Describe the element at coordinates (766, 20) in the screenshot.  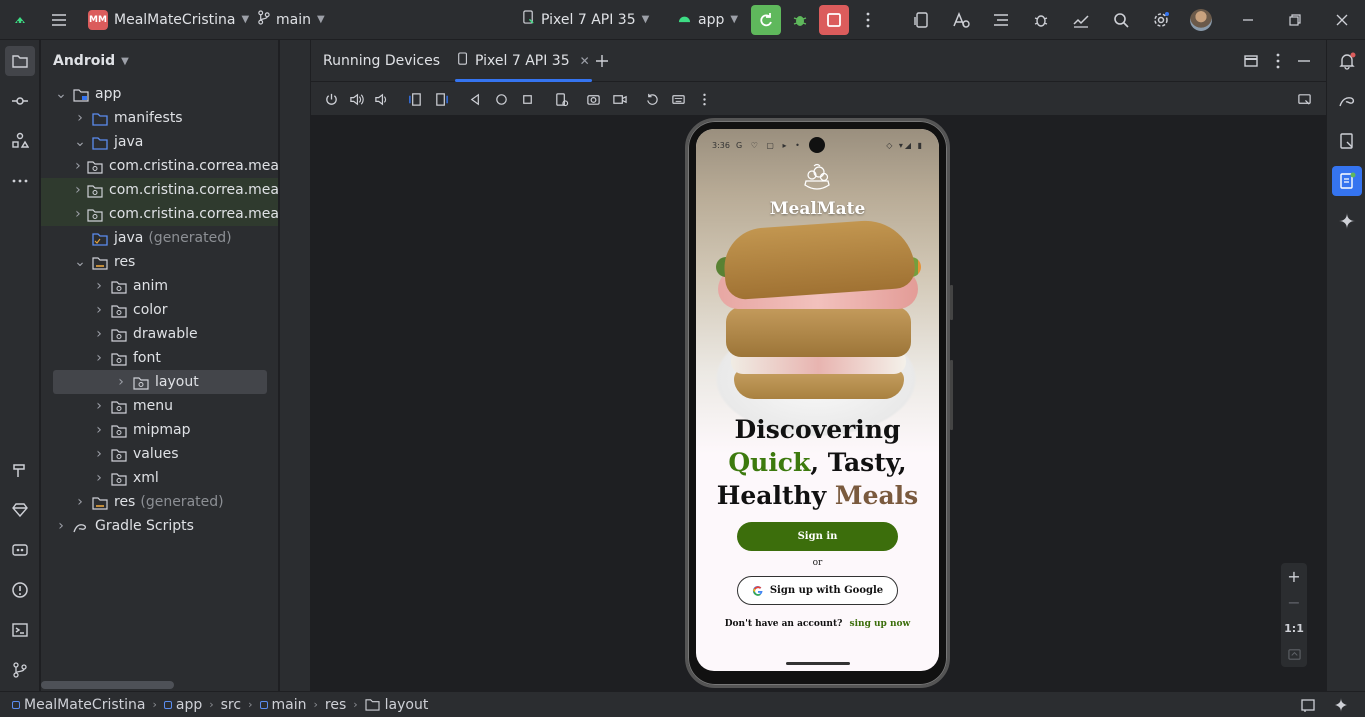
I see `apply-changes-icon` at that location.